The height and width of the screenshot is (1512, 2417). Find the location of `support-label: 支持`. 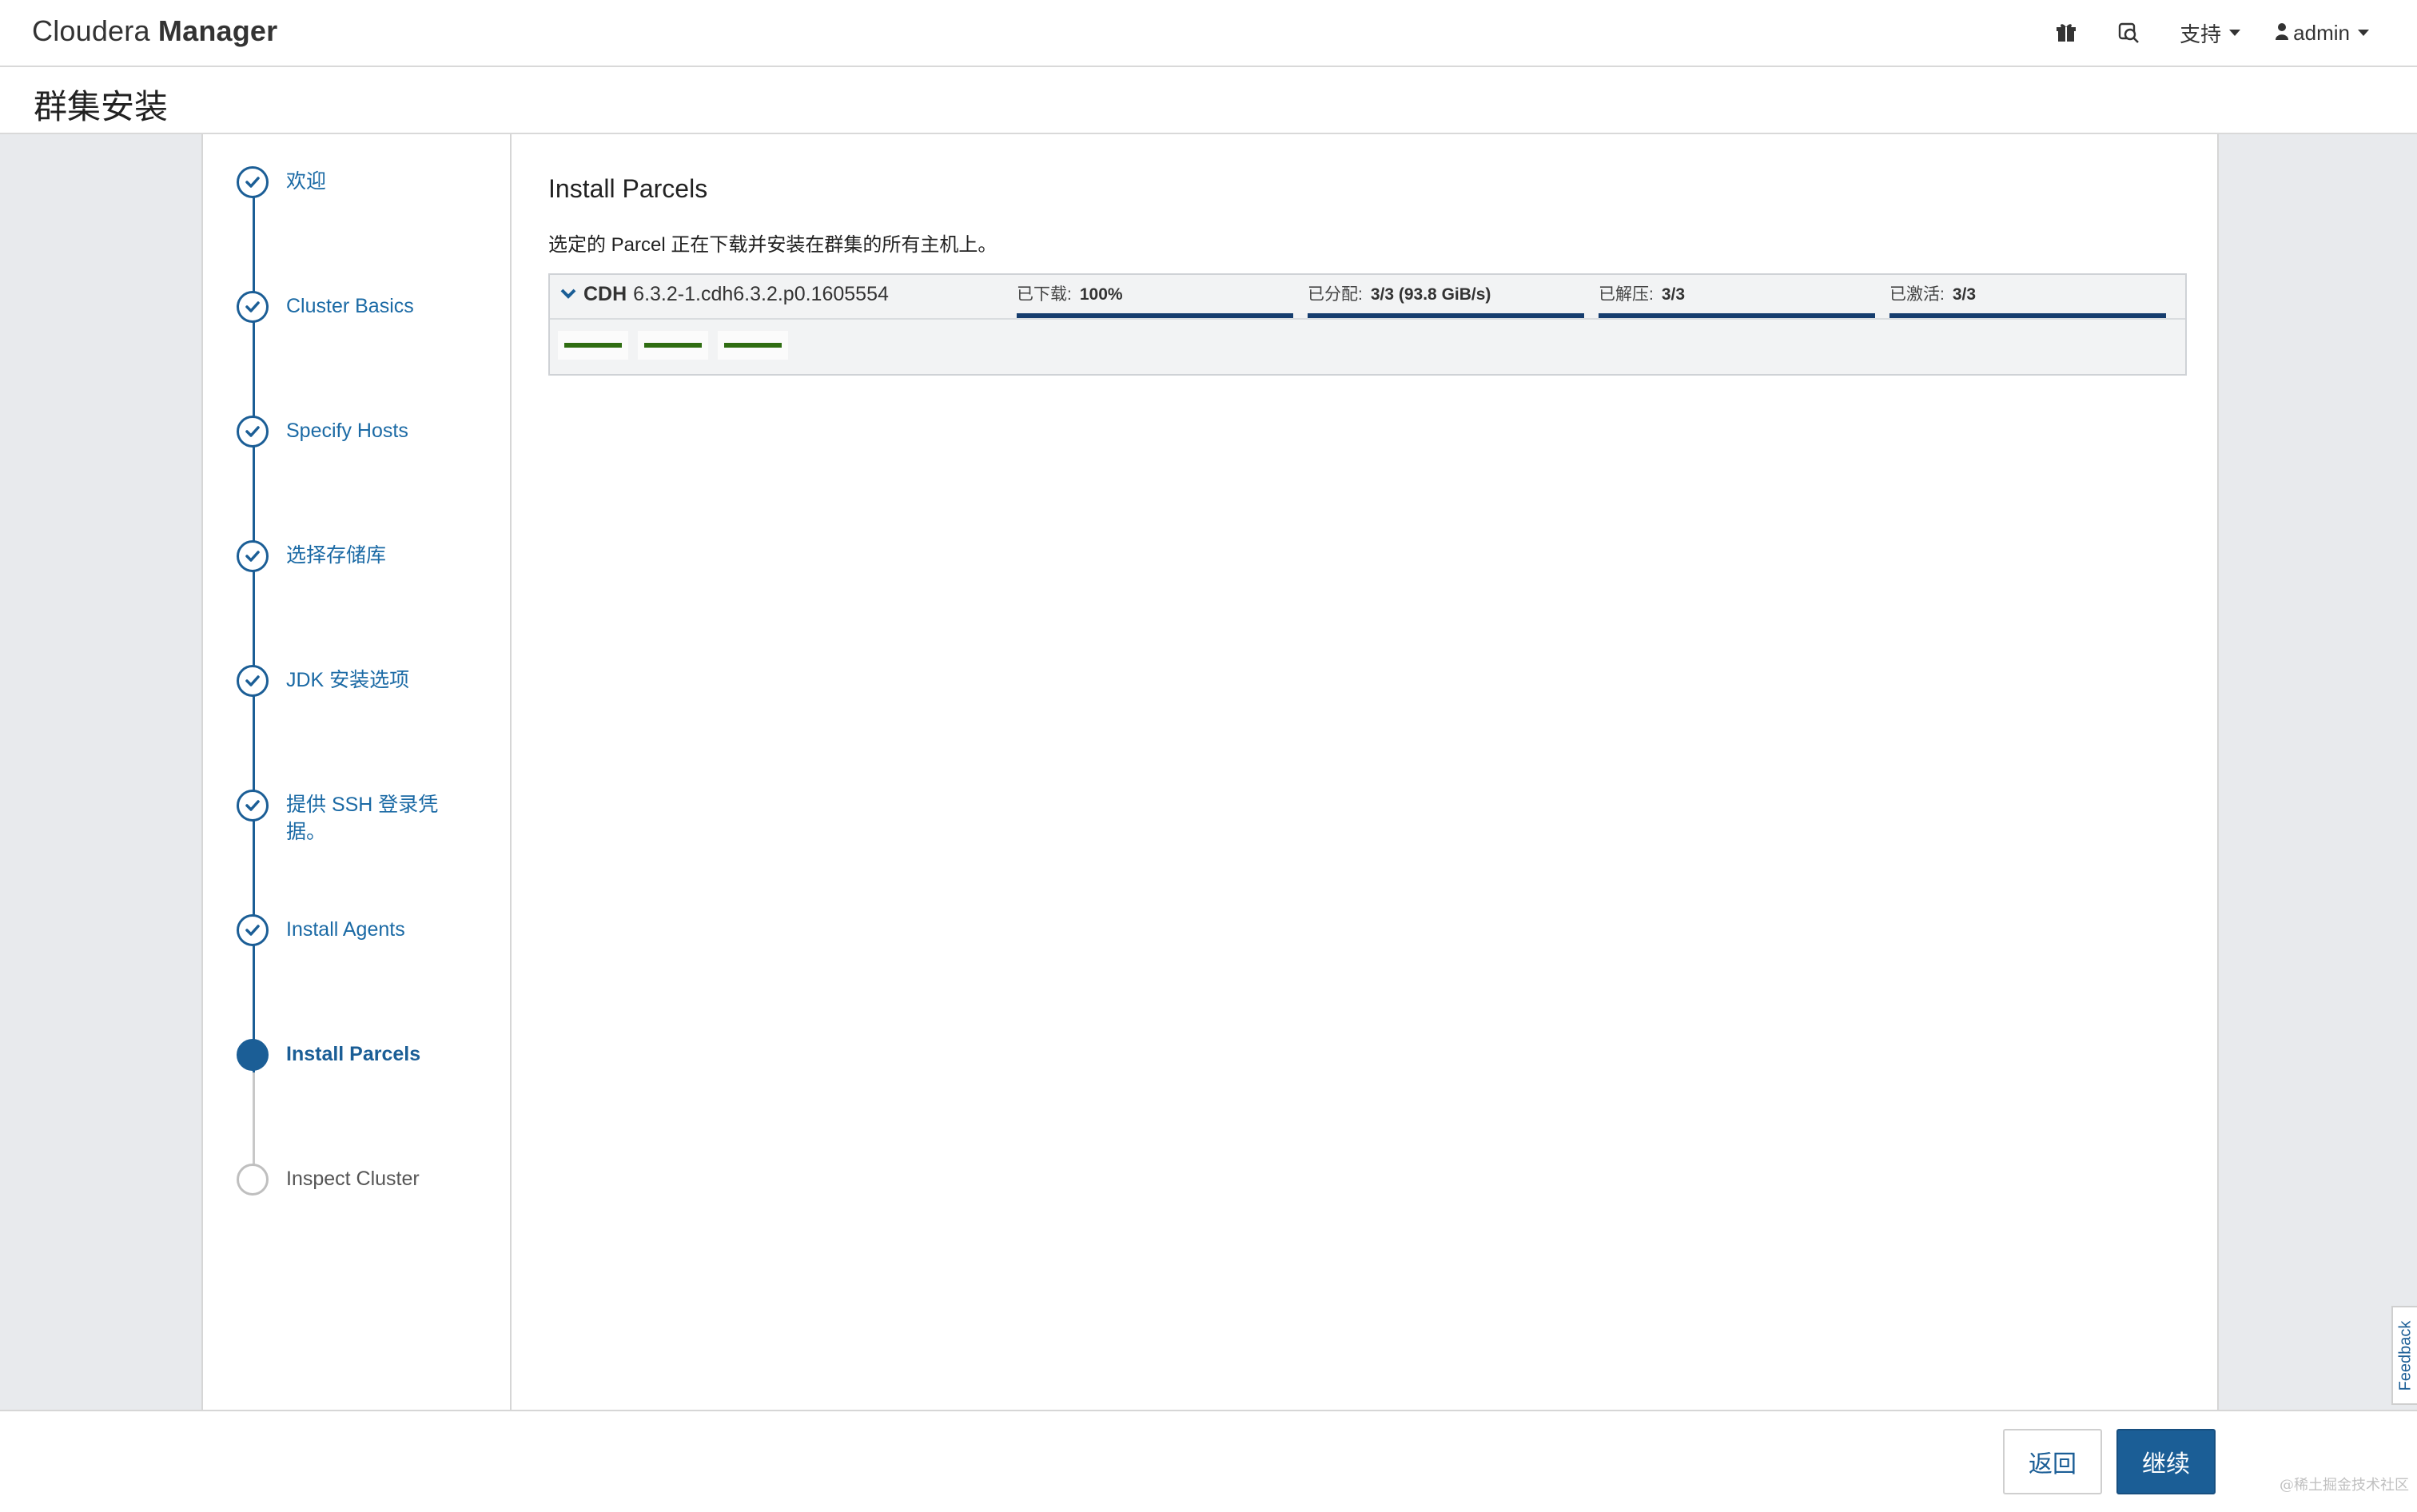

support-label: 支持 is located at coordinates (2201, 34).